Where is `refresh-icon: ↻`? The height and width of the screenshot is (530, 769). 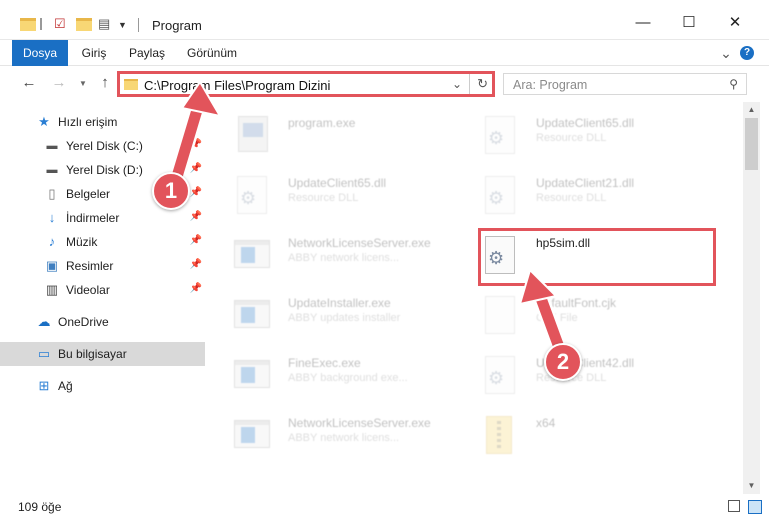 refresh-icon: ↻ is located at coordinates (482, 84).